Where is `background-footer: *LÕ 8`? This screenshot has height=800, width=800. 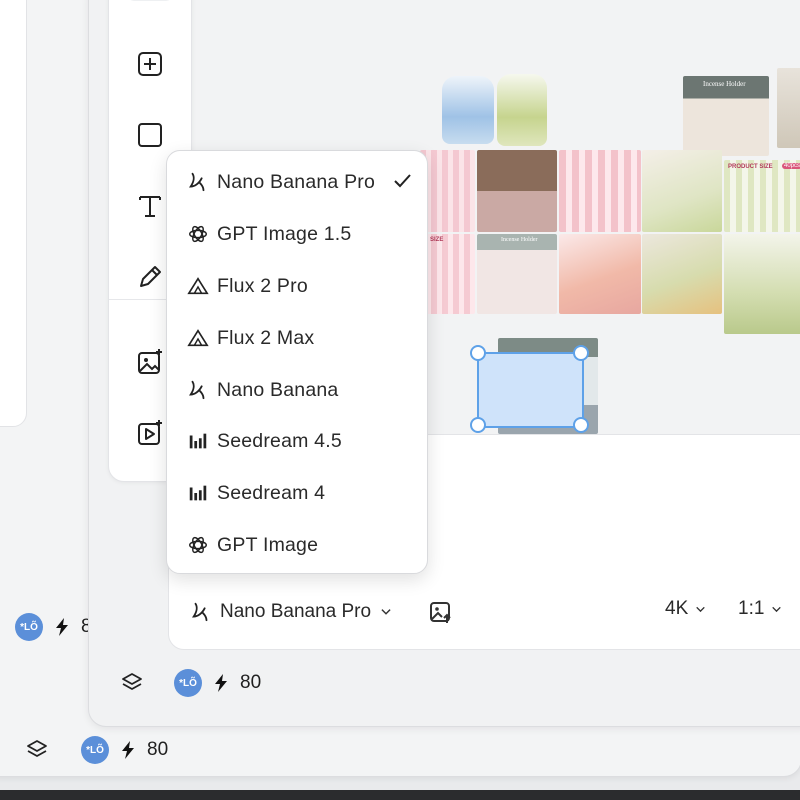 background-footer: *LÕ 8 is located at coordinates (53, 627).